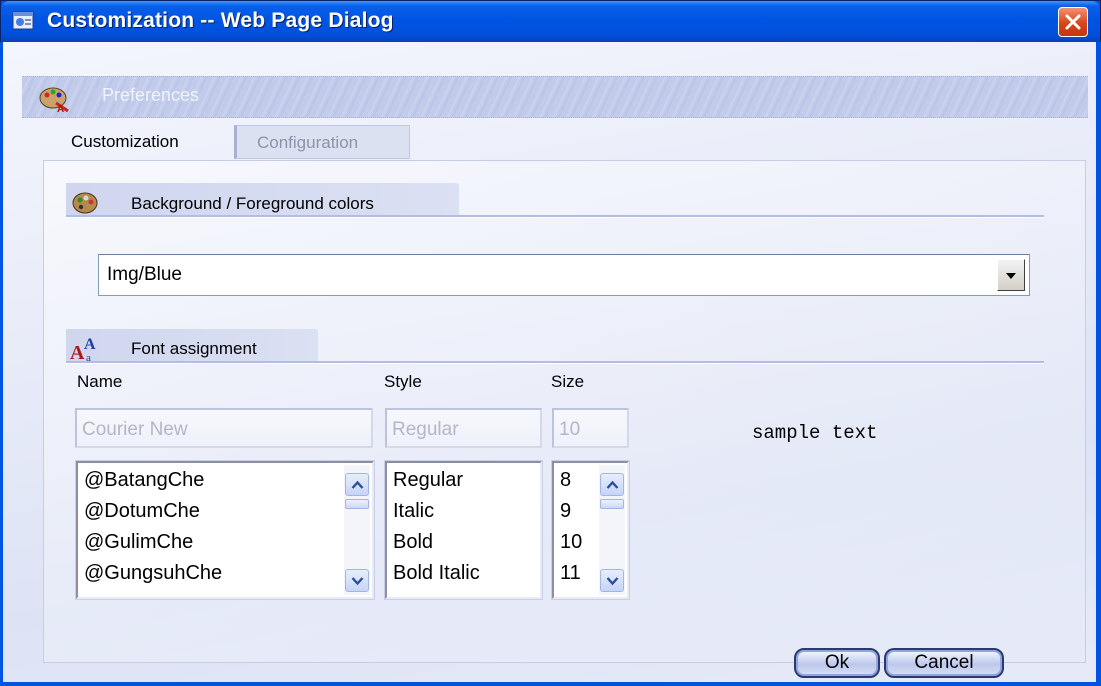  I want to click on color-scheme-select: Img/Blue, so click(564, 275).